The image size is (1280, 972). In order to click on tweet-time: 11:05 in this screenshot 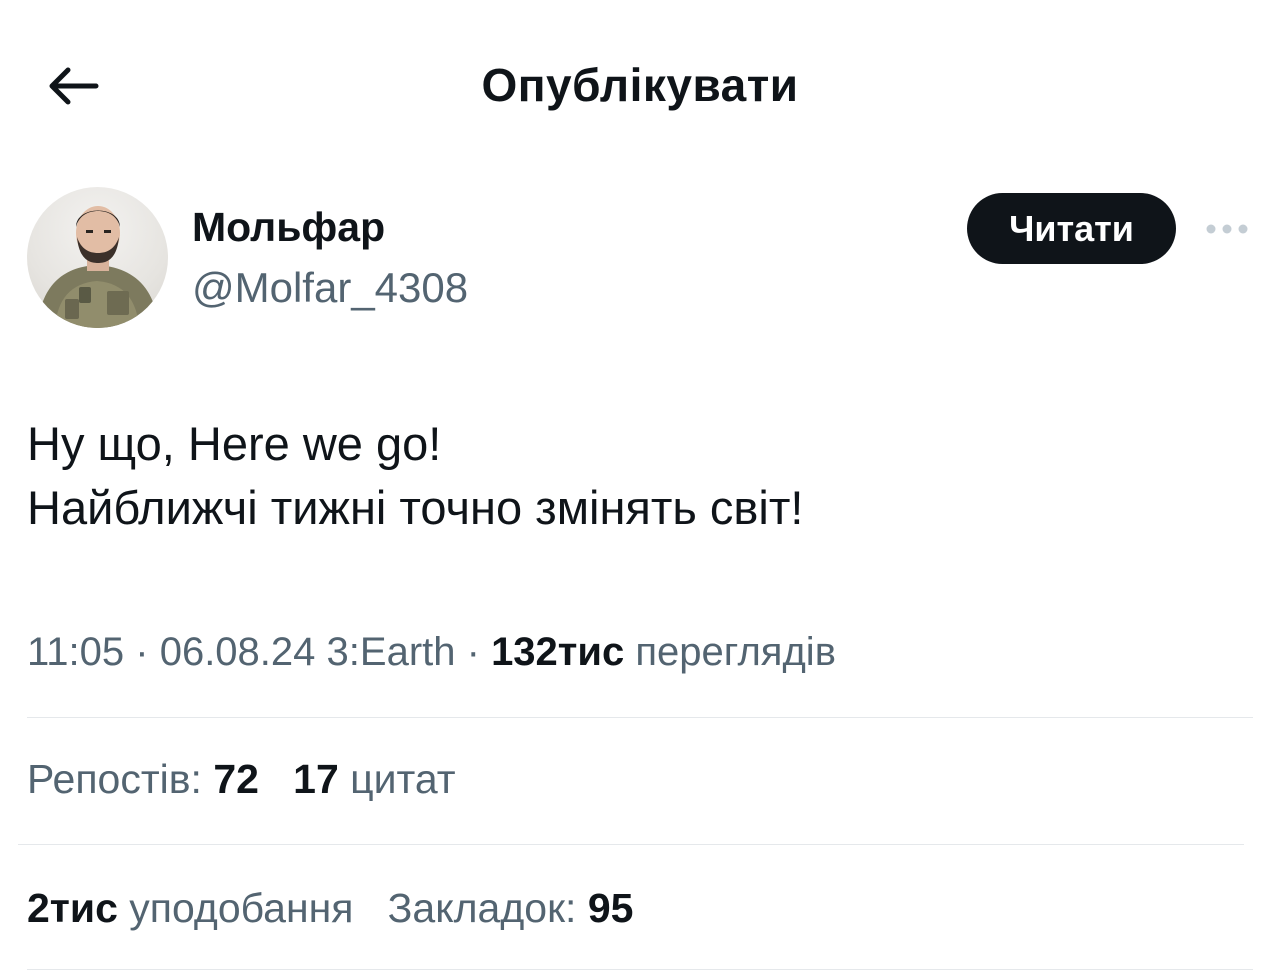, I will do `click(75, 652)`.